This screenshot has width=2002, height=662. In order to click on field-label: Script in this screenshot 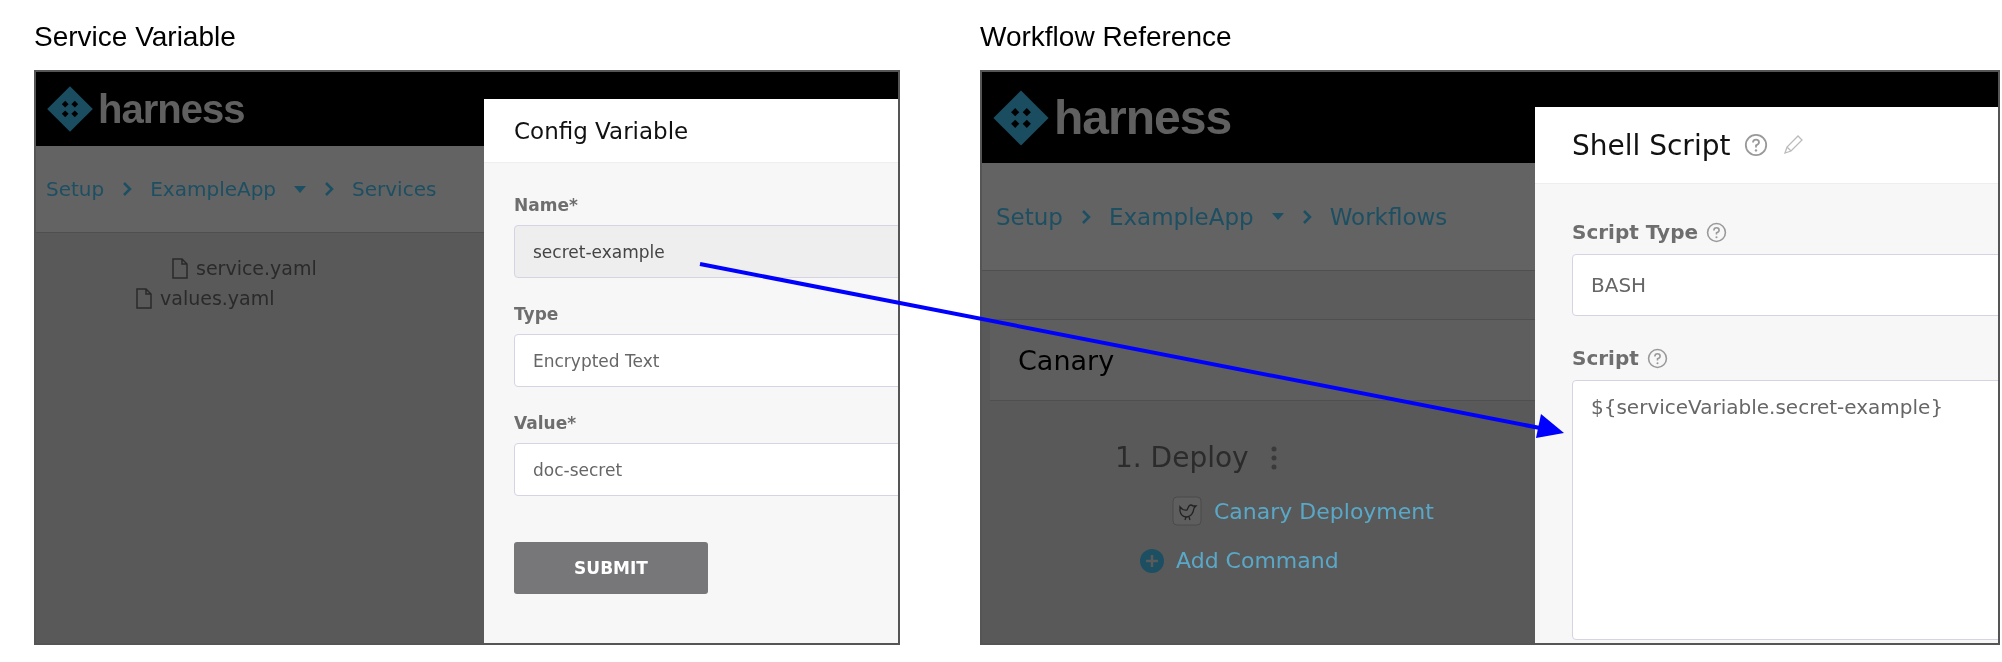, I will do `click(1605, 358)`.